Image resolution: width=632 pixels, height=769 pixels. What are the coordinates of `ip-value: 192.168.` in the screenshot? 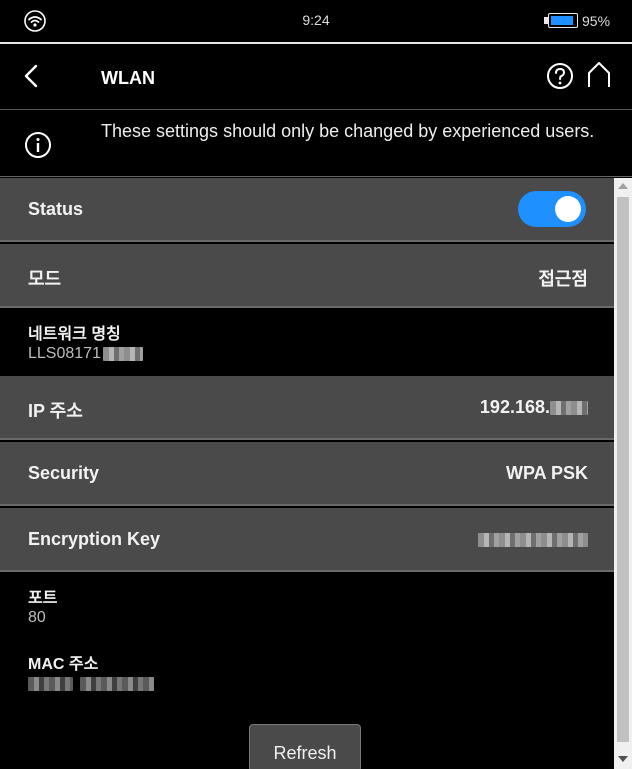 It's located at (534, 407).